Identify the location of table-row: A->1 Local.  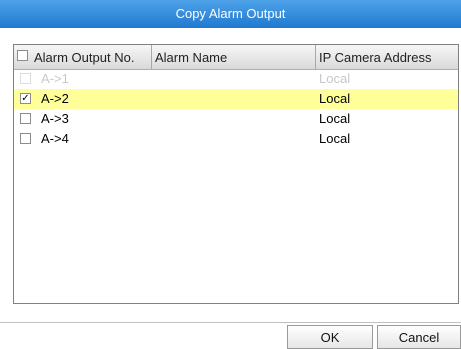
(236, 79).